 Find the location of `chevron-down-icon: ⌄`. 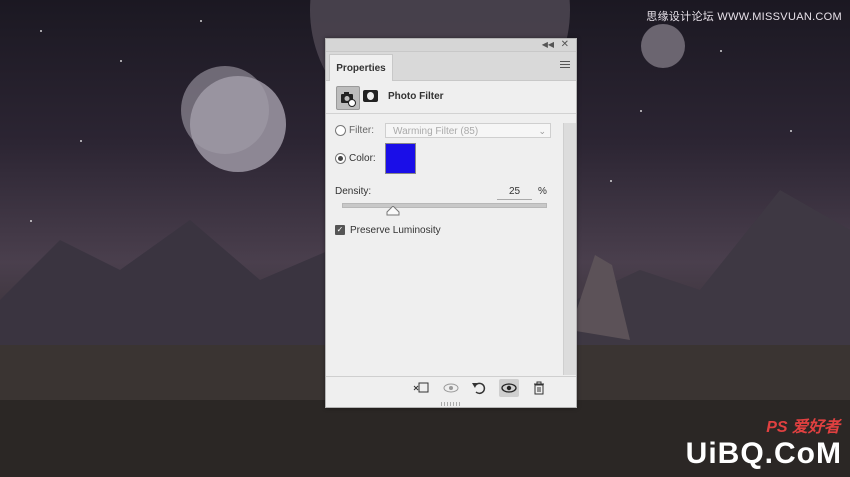

chevron-down-icon: ⌄ is located at coordinates (542, 131).